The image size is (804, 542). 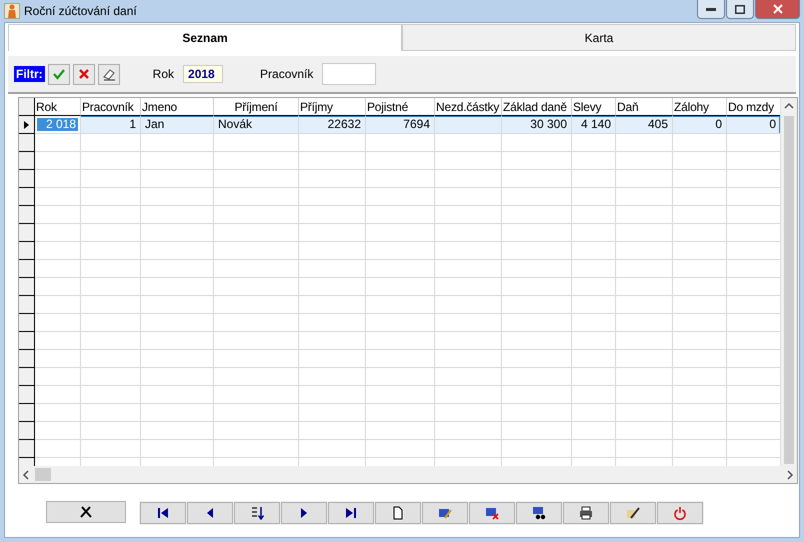 I want to click on minimize-button, so click(x=711, y=9).